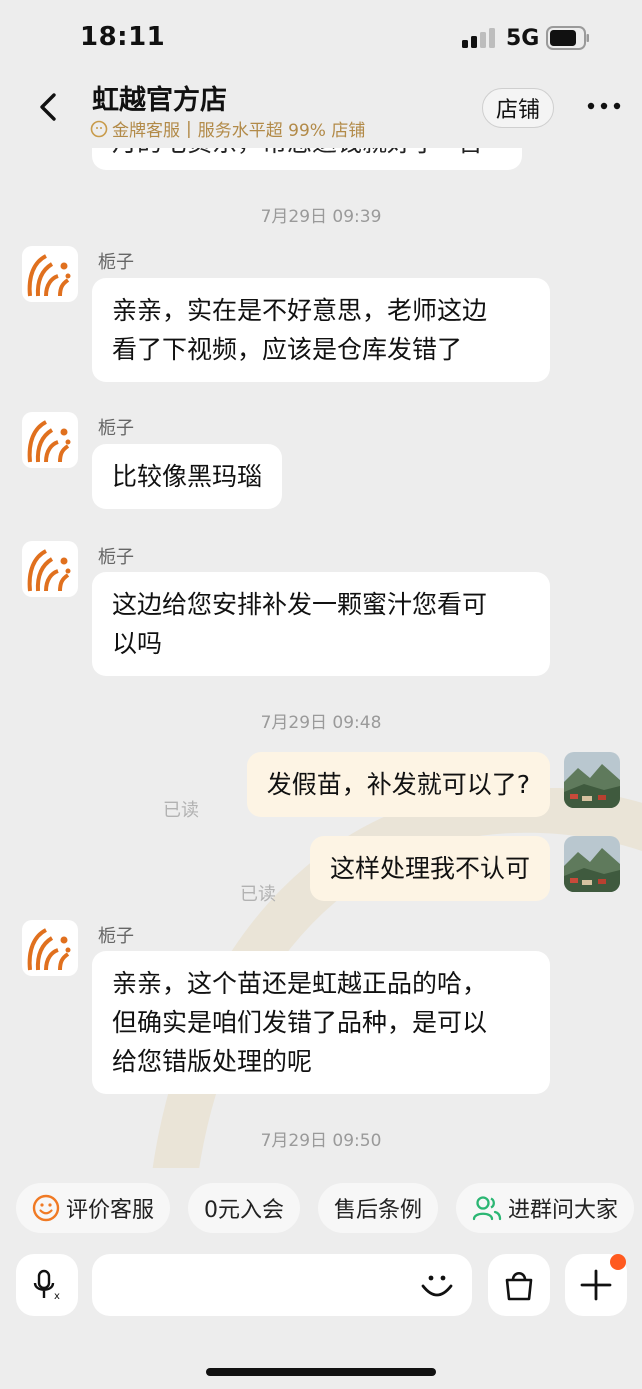  What do you see at coordinates (321, 217) in the screenshot?
I see `timestamp: 7月29日 09:39` at bounding box center [321, 217].